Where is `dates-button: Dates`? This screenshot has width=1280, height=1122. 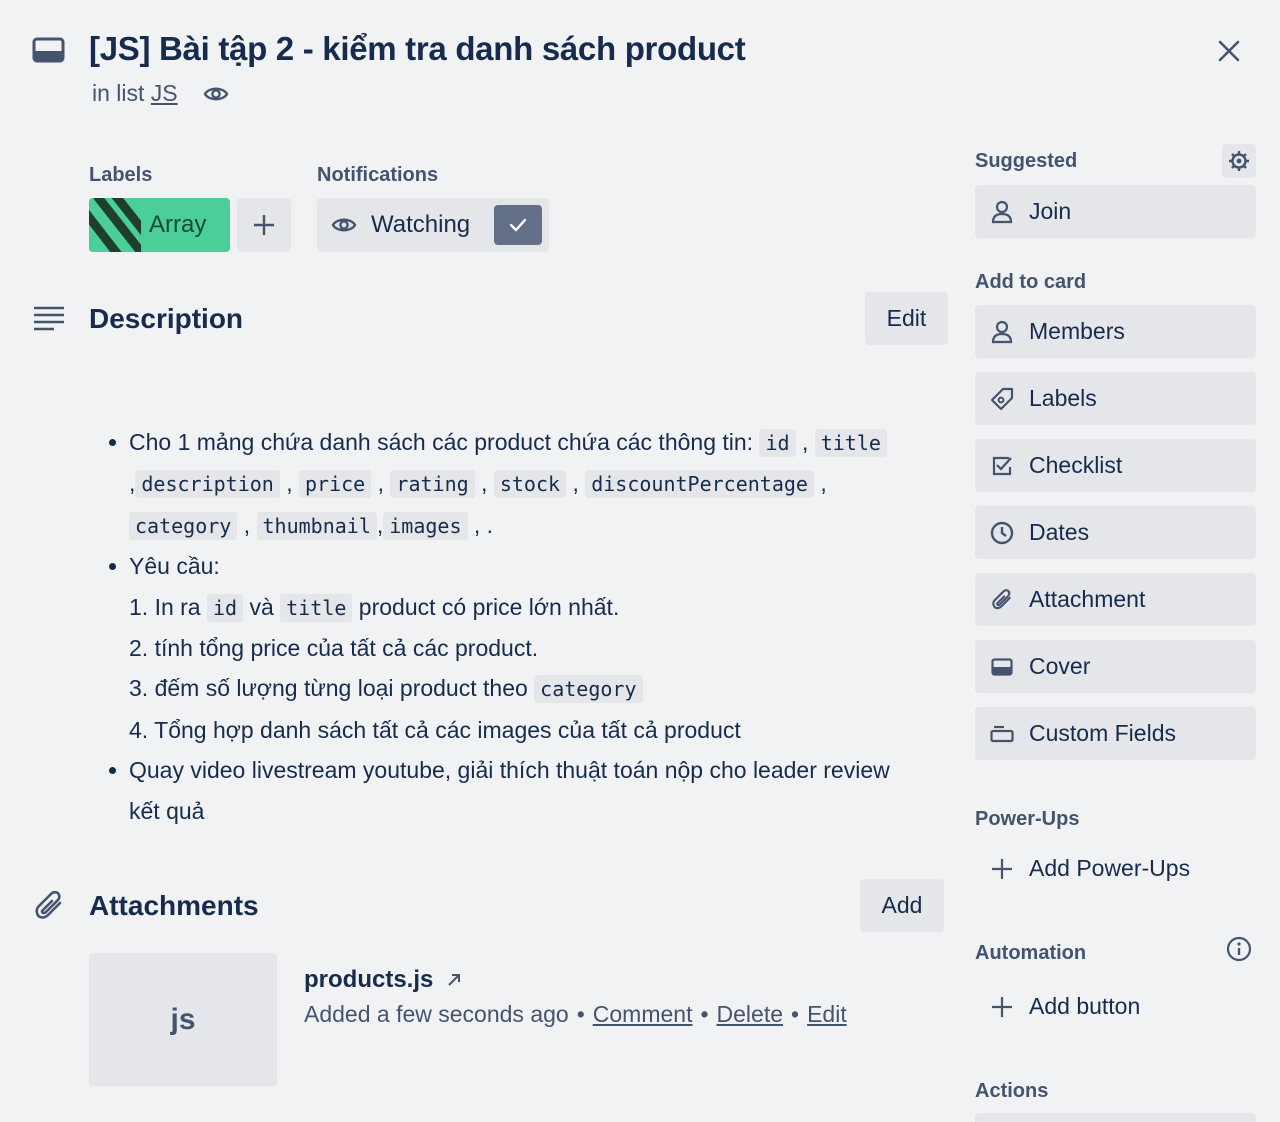
dates-button: Dates is located at coordinates (1115, 532).